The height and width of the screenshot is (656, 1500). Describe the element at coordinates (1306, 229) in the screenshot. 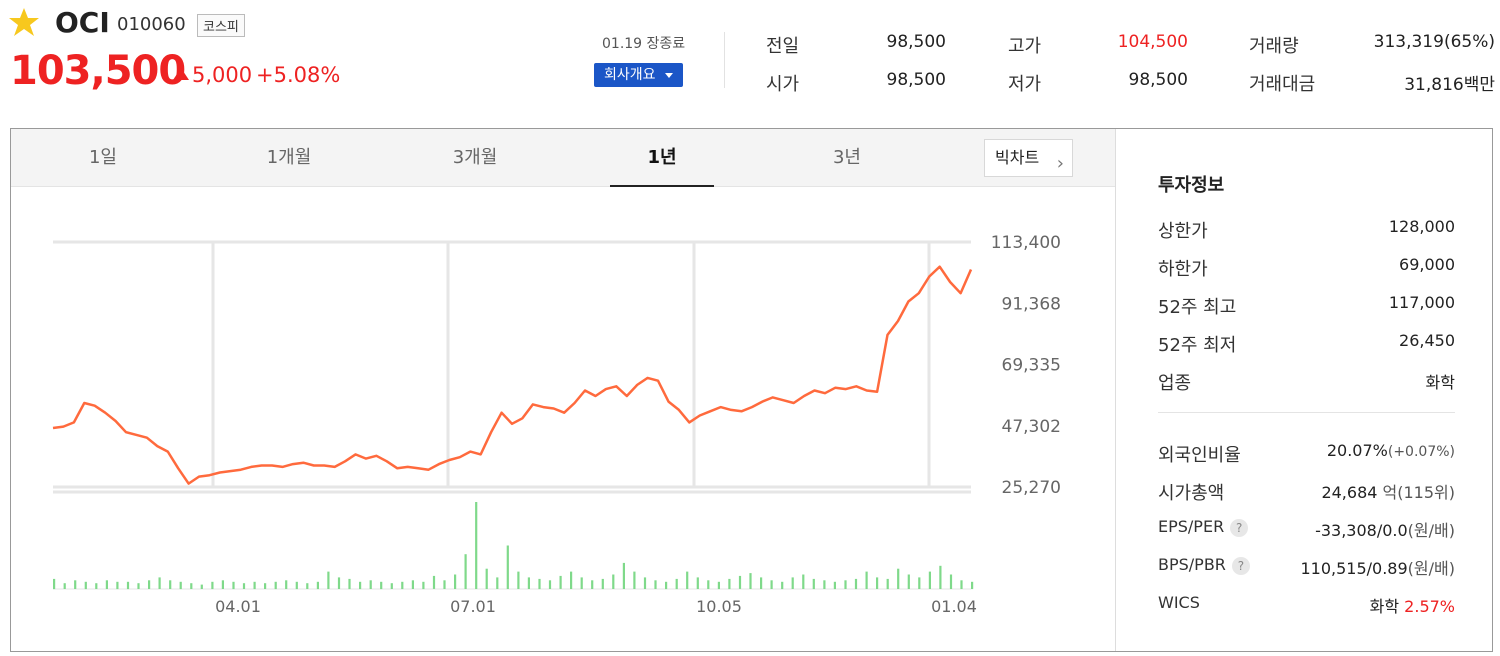

I see `upper-limit-row: 상한가 128,000` at that location.